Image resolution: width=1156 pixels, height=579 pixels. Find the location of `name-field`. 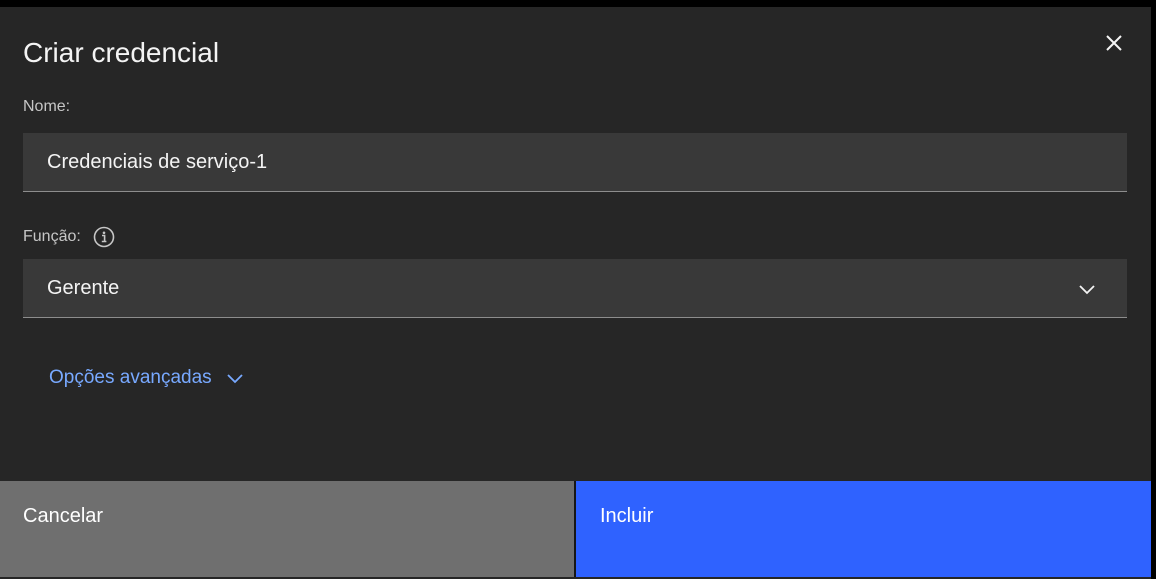

name-field is located at coordinates (575, 162).